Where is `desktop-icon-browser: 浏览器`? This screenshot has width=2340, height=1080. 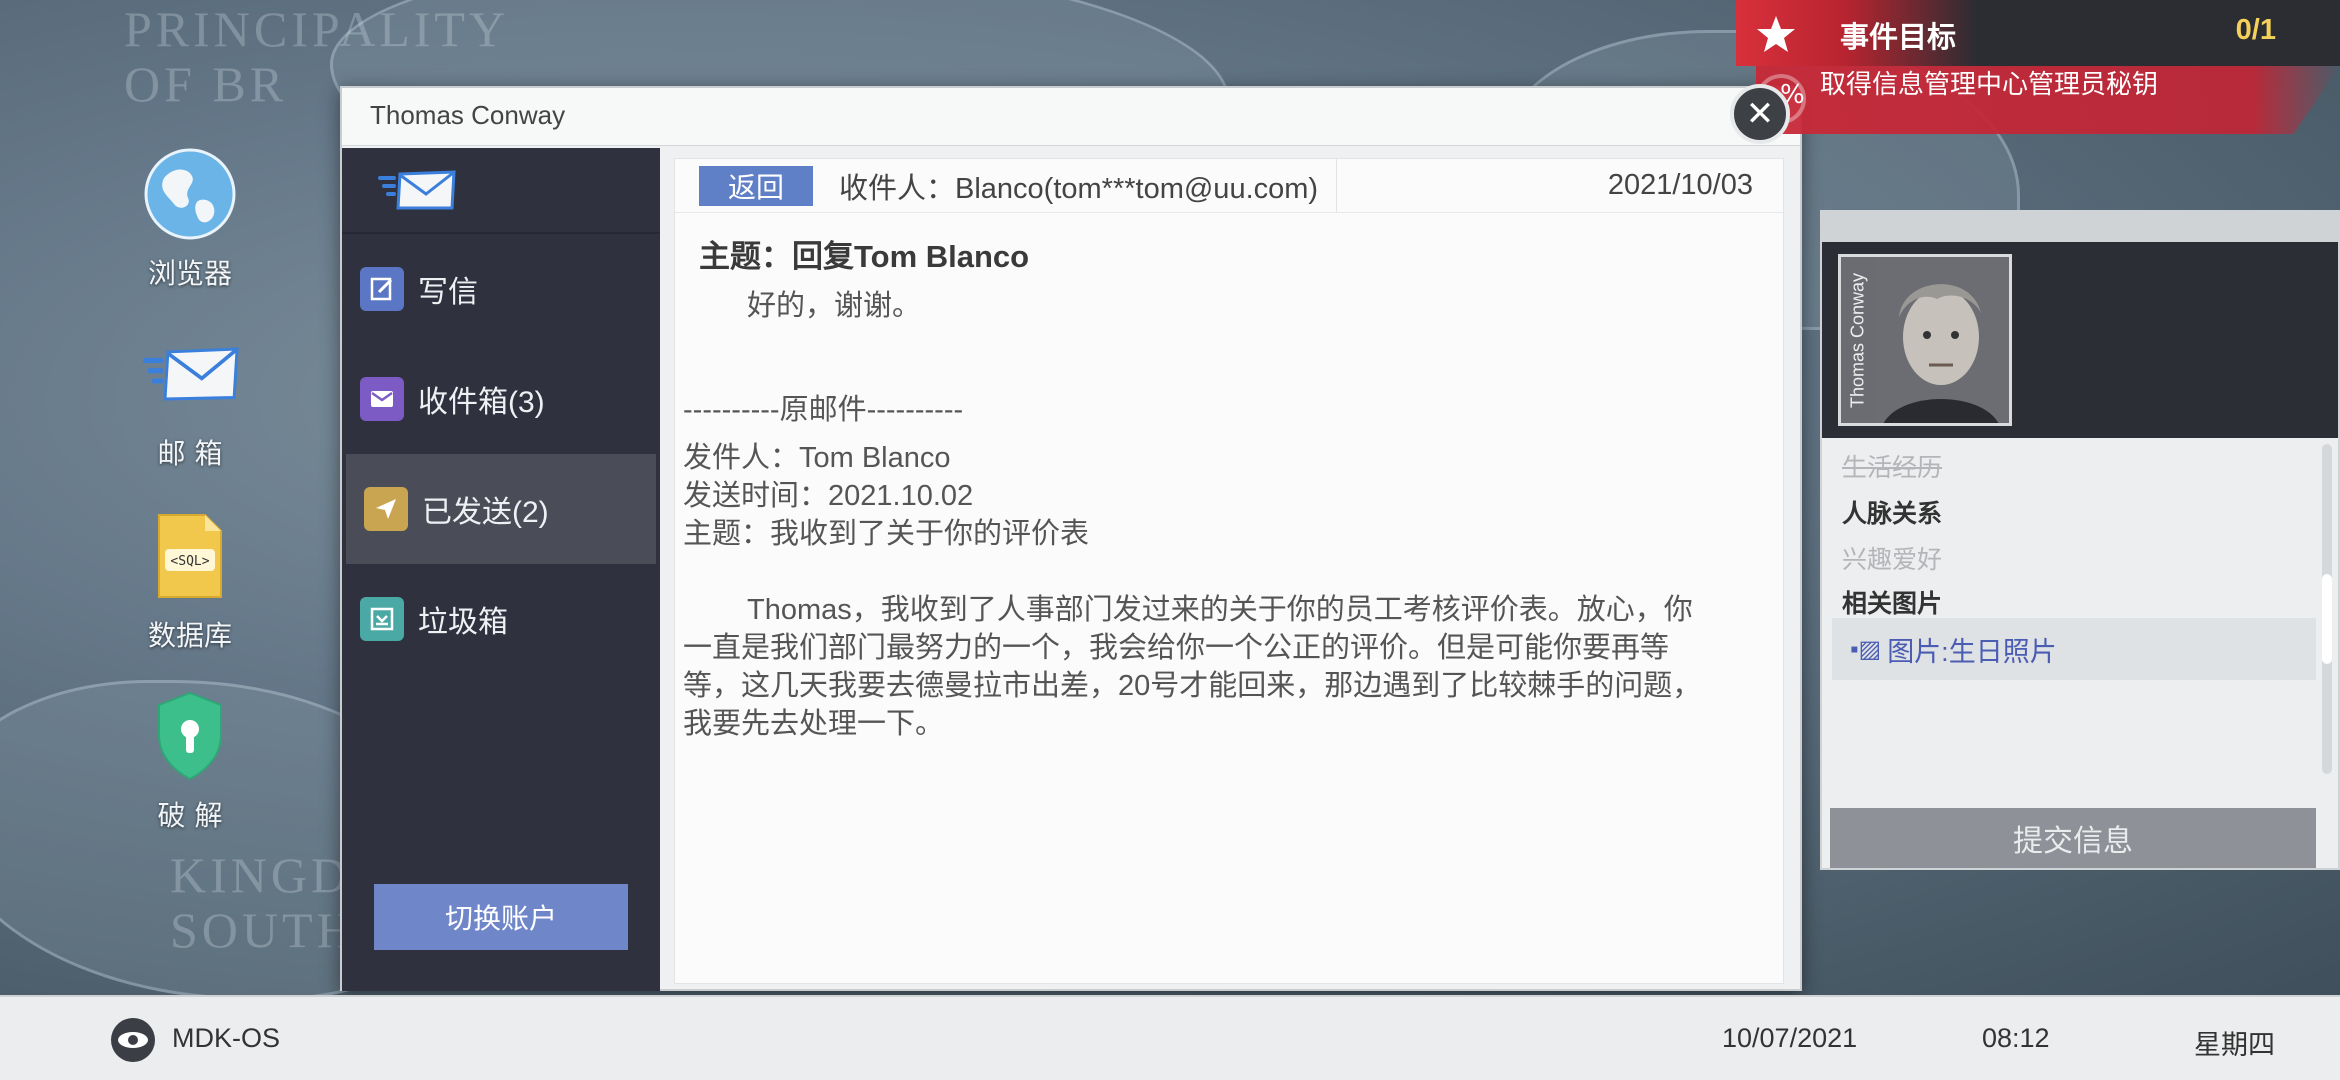
desktop-icon-browser: 浏览器 is located at coordinates (190, 218).